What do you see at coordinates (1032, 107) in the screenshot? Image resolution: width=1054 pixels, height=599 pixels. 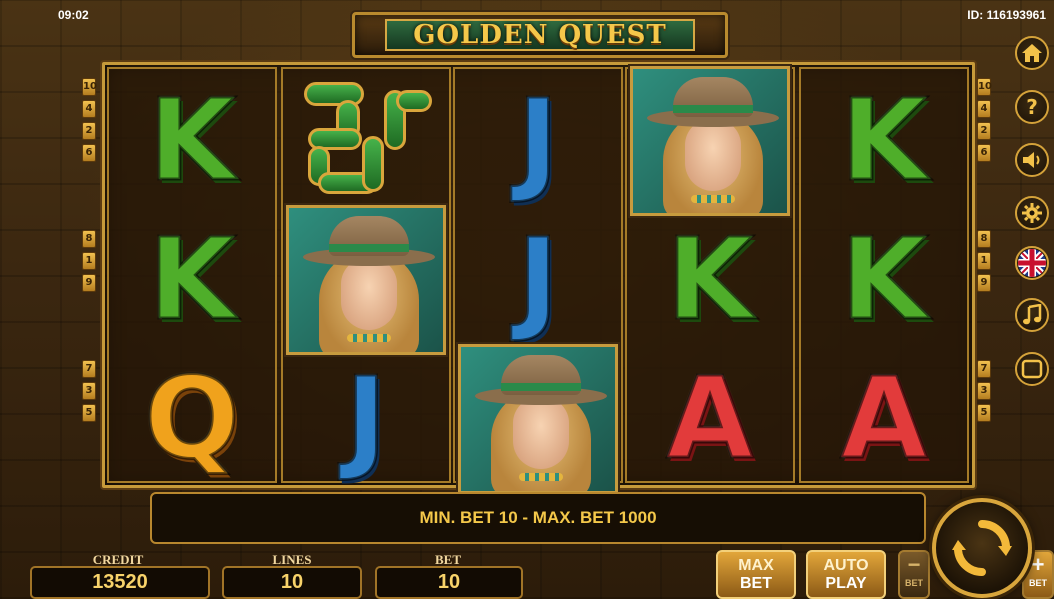 I see `help-icon: ?` at bounding box center [1032, 107].